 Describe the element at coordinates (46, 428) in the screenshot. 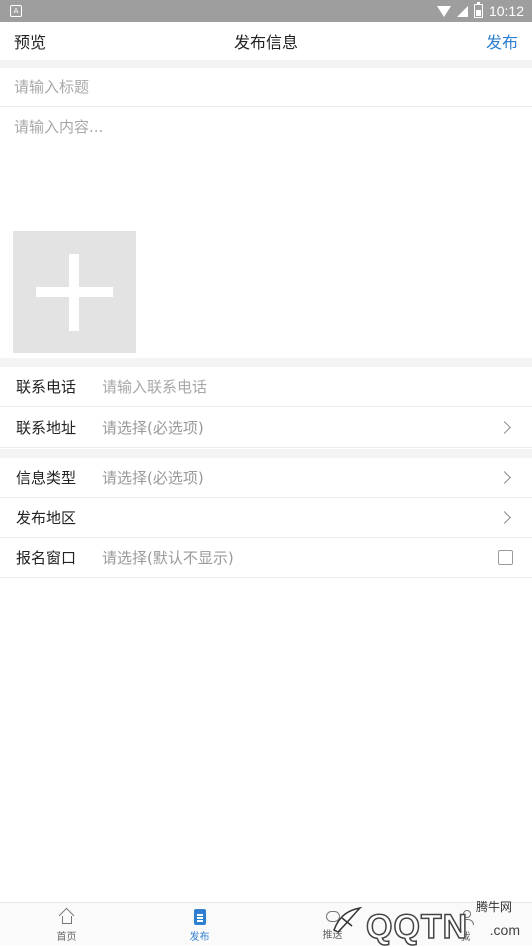

I see `row-label: 联系地址` at that location.